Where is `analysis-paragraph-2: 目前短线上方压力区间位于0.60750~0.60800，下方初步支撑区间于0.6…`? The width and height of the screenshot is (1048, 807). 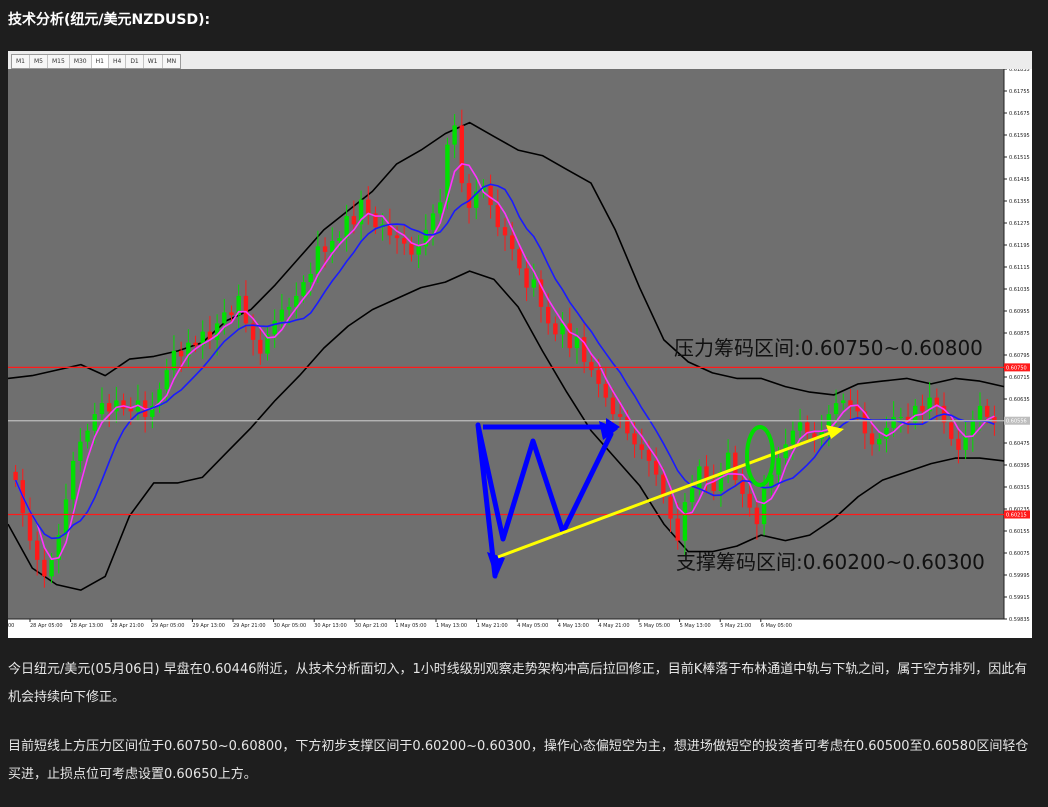 analysis-paragraph-2: 目前短线上方压力区间位于0.60750~0.60800，下方初步支撑区间于0.6… is located at coordinates (518, 760).